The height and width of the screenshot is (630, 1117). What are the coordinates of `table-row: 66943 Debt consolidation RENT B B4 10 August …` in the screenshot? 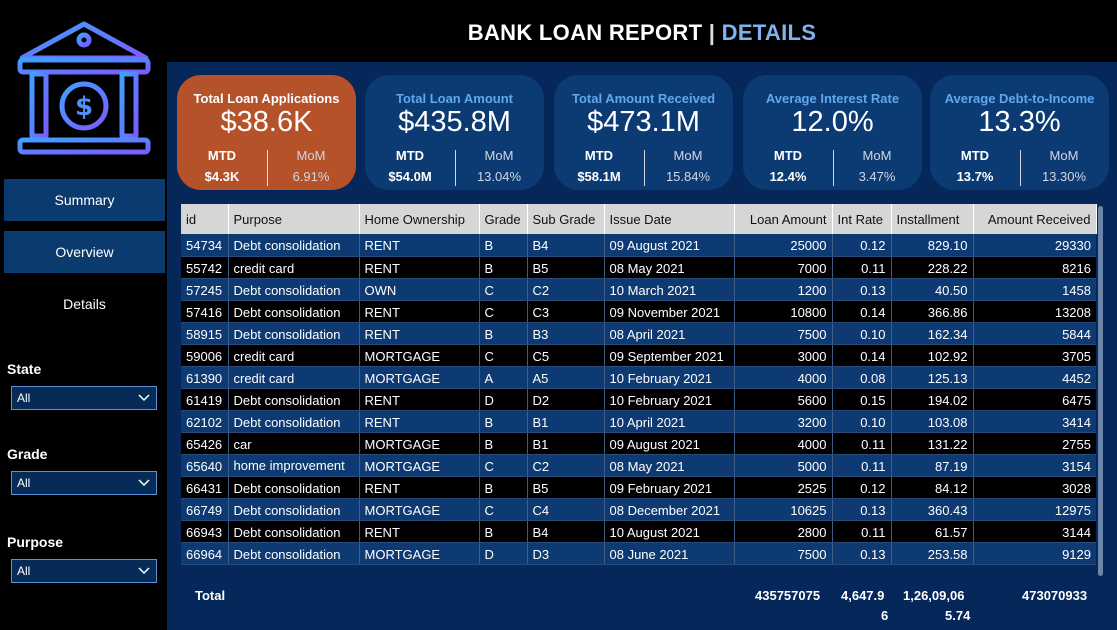 It's located at (638, 531).